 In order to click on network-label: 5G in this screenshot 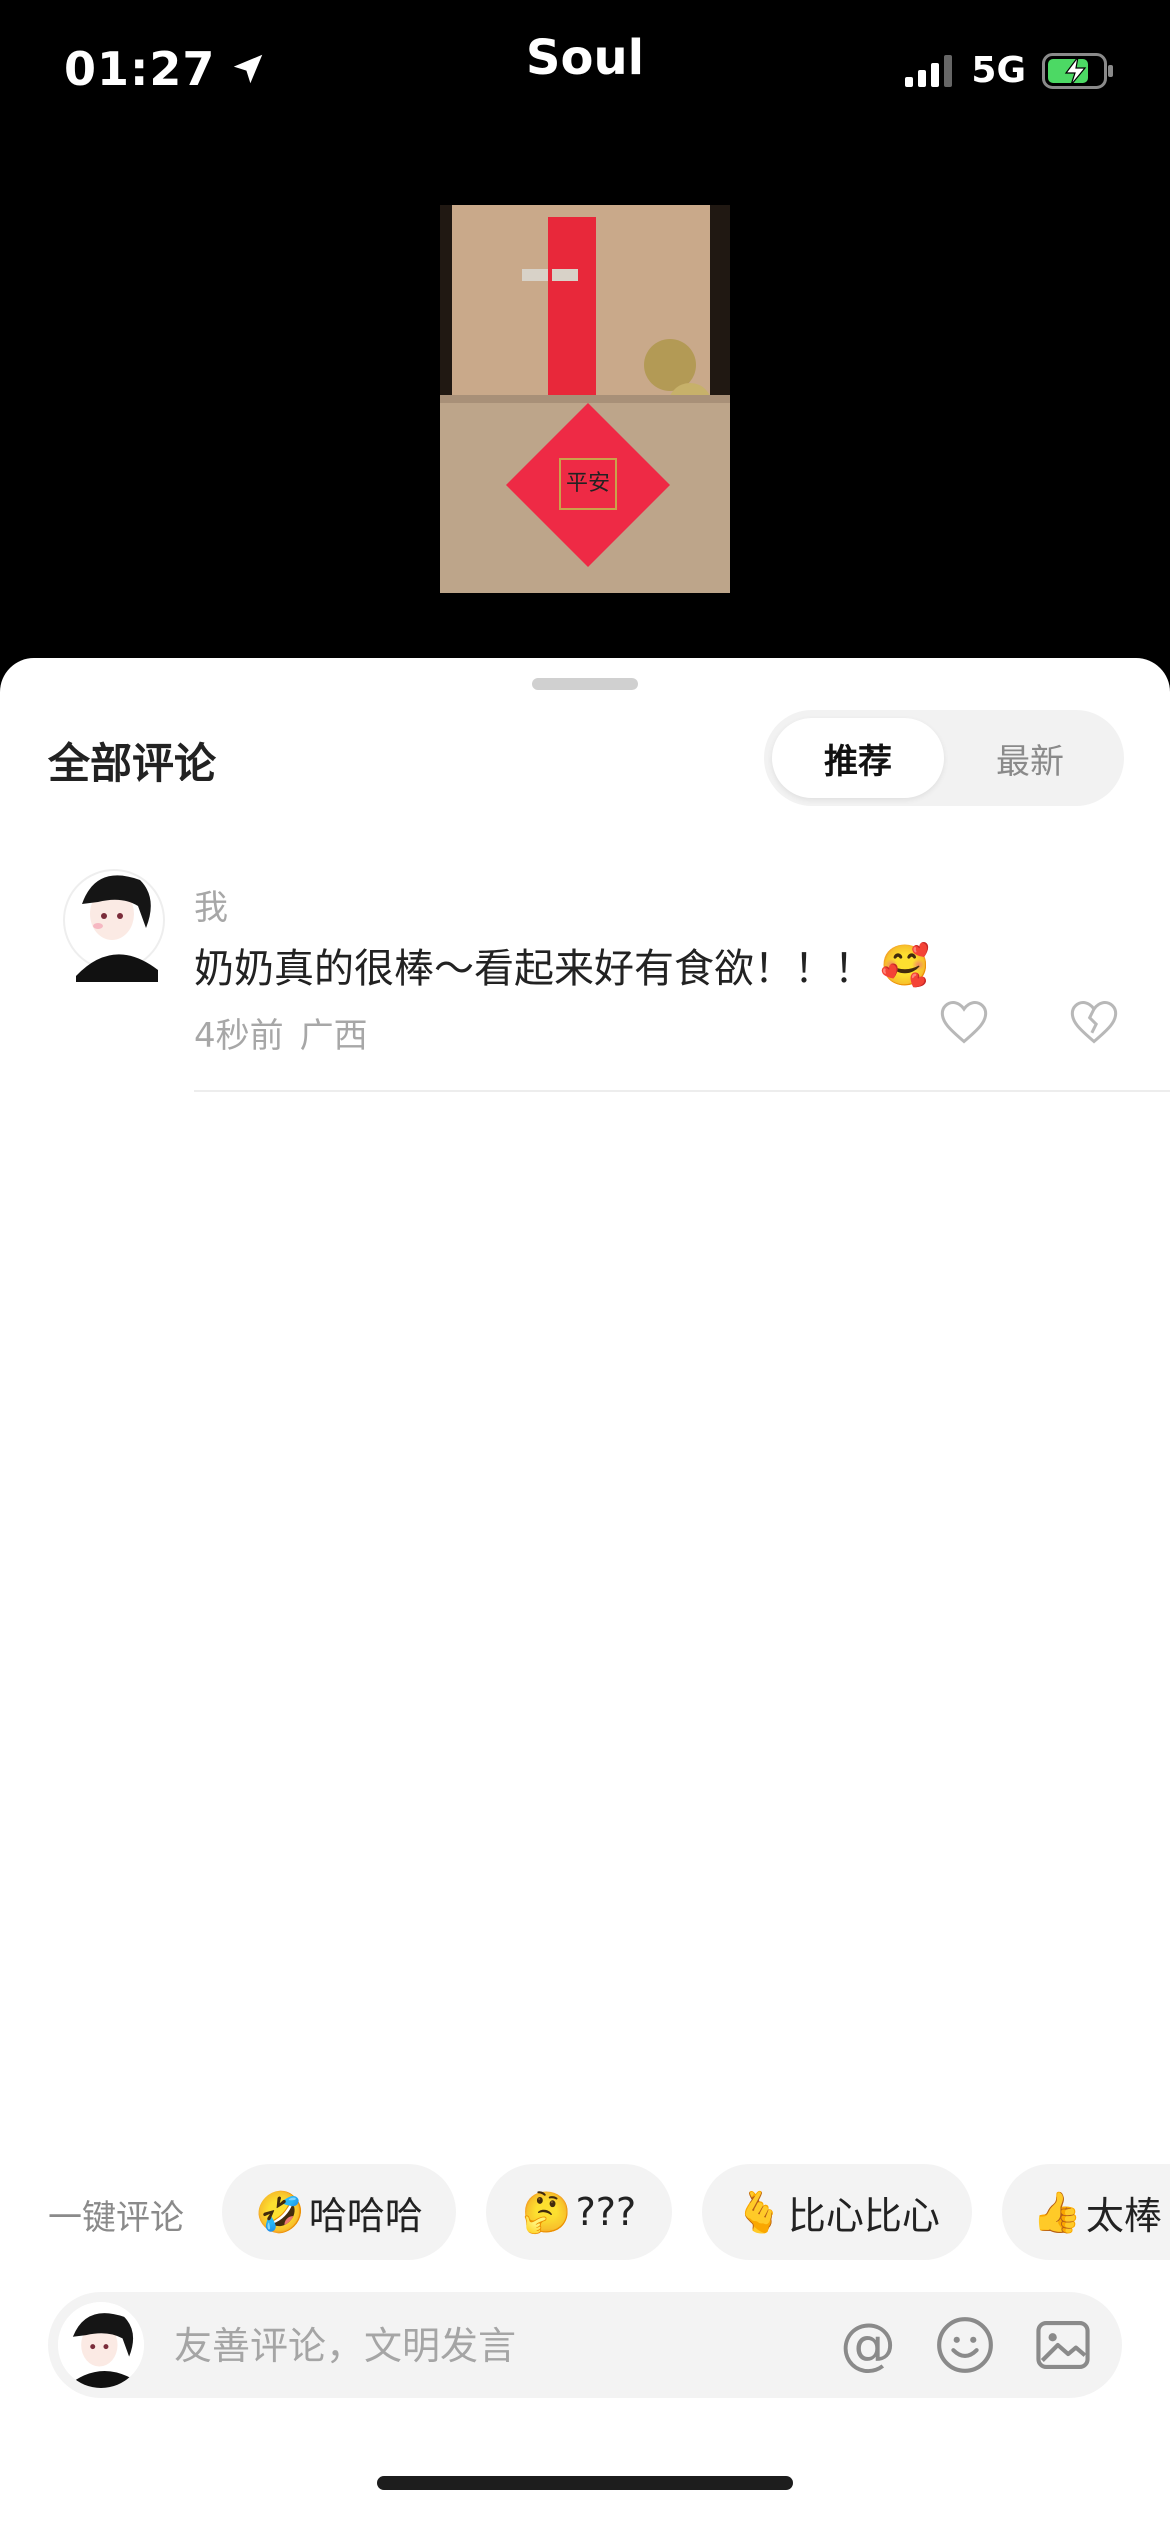, I will do `click(998, 70)`.